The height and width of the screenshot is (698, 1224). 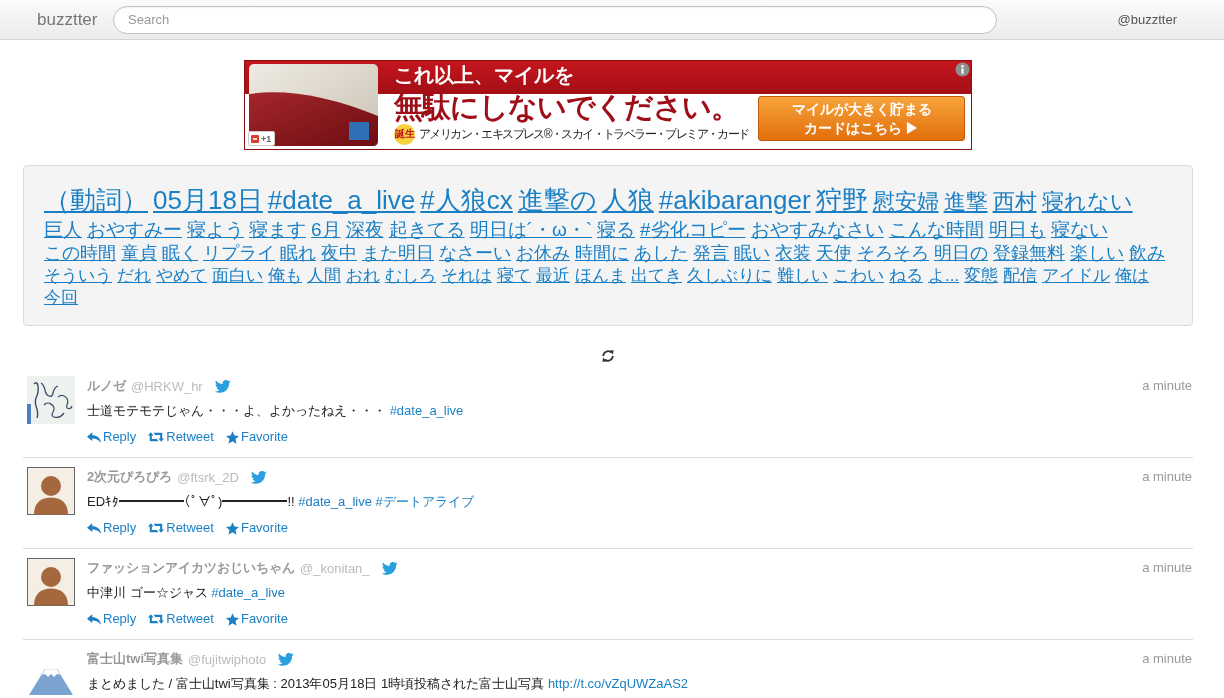 I want to click on tag-link: 人狼, so click(x=627, y=201).